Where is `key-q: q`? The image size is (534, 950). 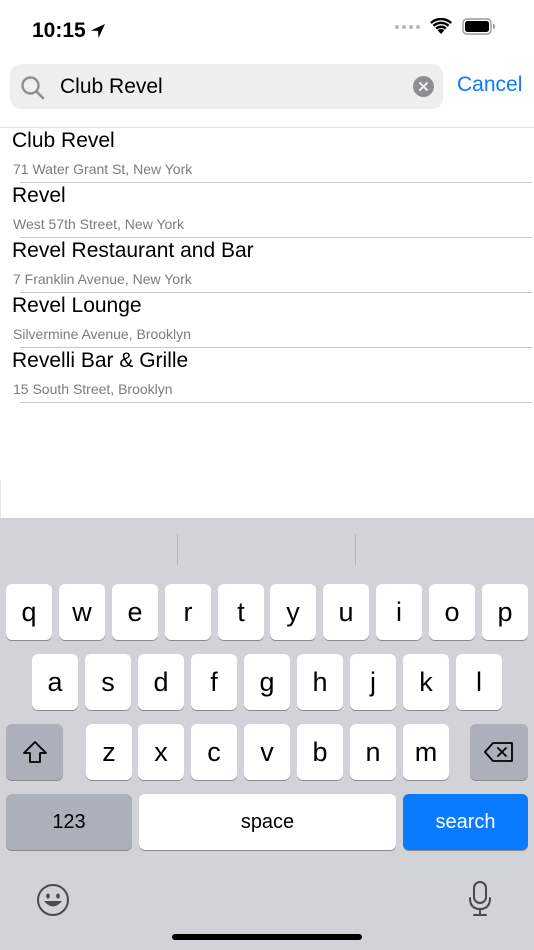 key-q: q is located at coordinates (29, 612).